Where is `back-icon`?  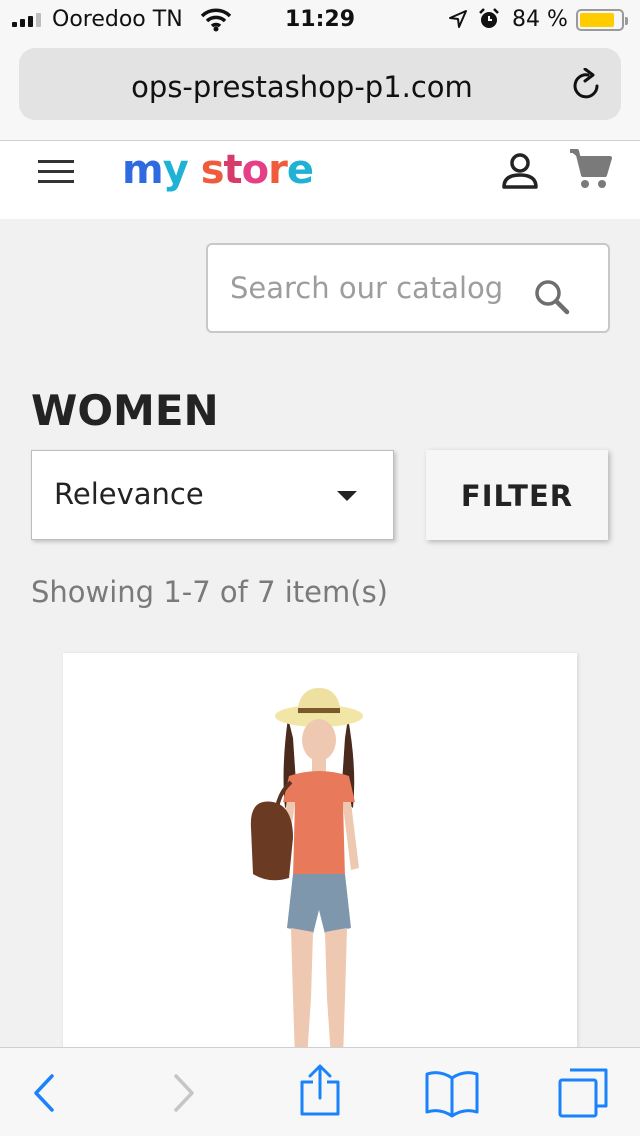 back-icon is located at coordinates (44, 1093).